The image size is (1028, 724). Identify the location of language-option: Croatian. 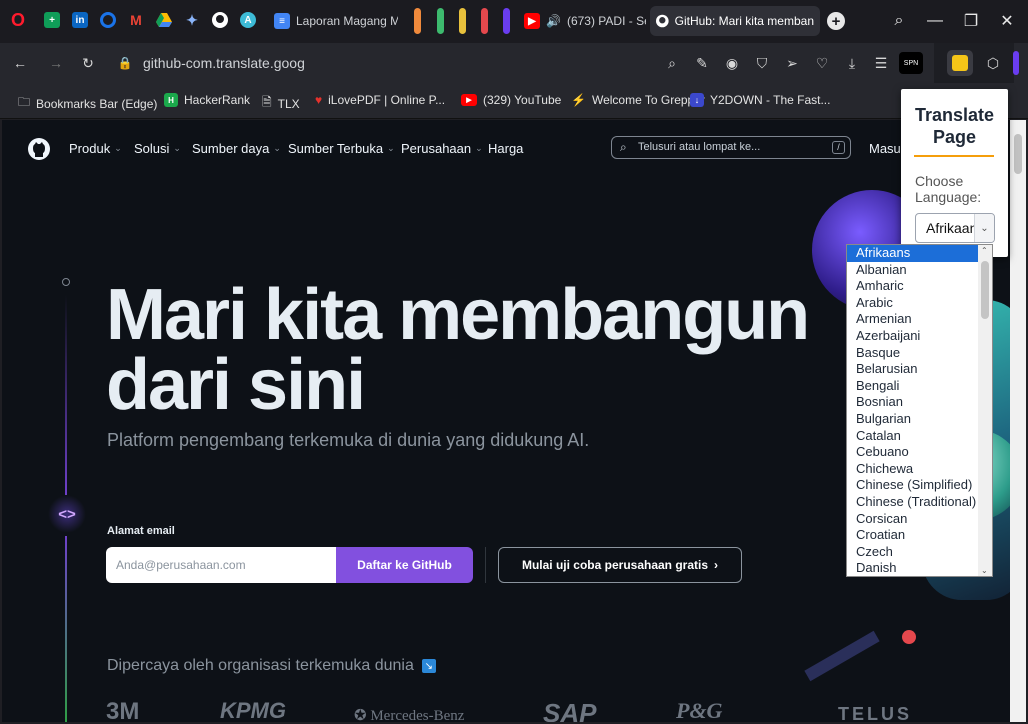
(919, 535).